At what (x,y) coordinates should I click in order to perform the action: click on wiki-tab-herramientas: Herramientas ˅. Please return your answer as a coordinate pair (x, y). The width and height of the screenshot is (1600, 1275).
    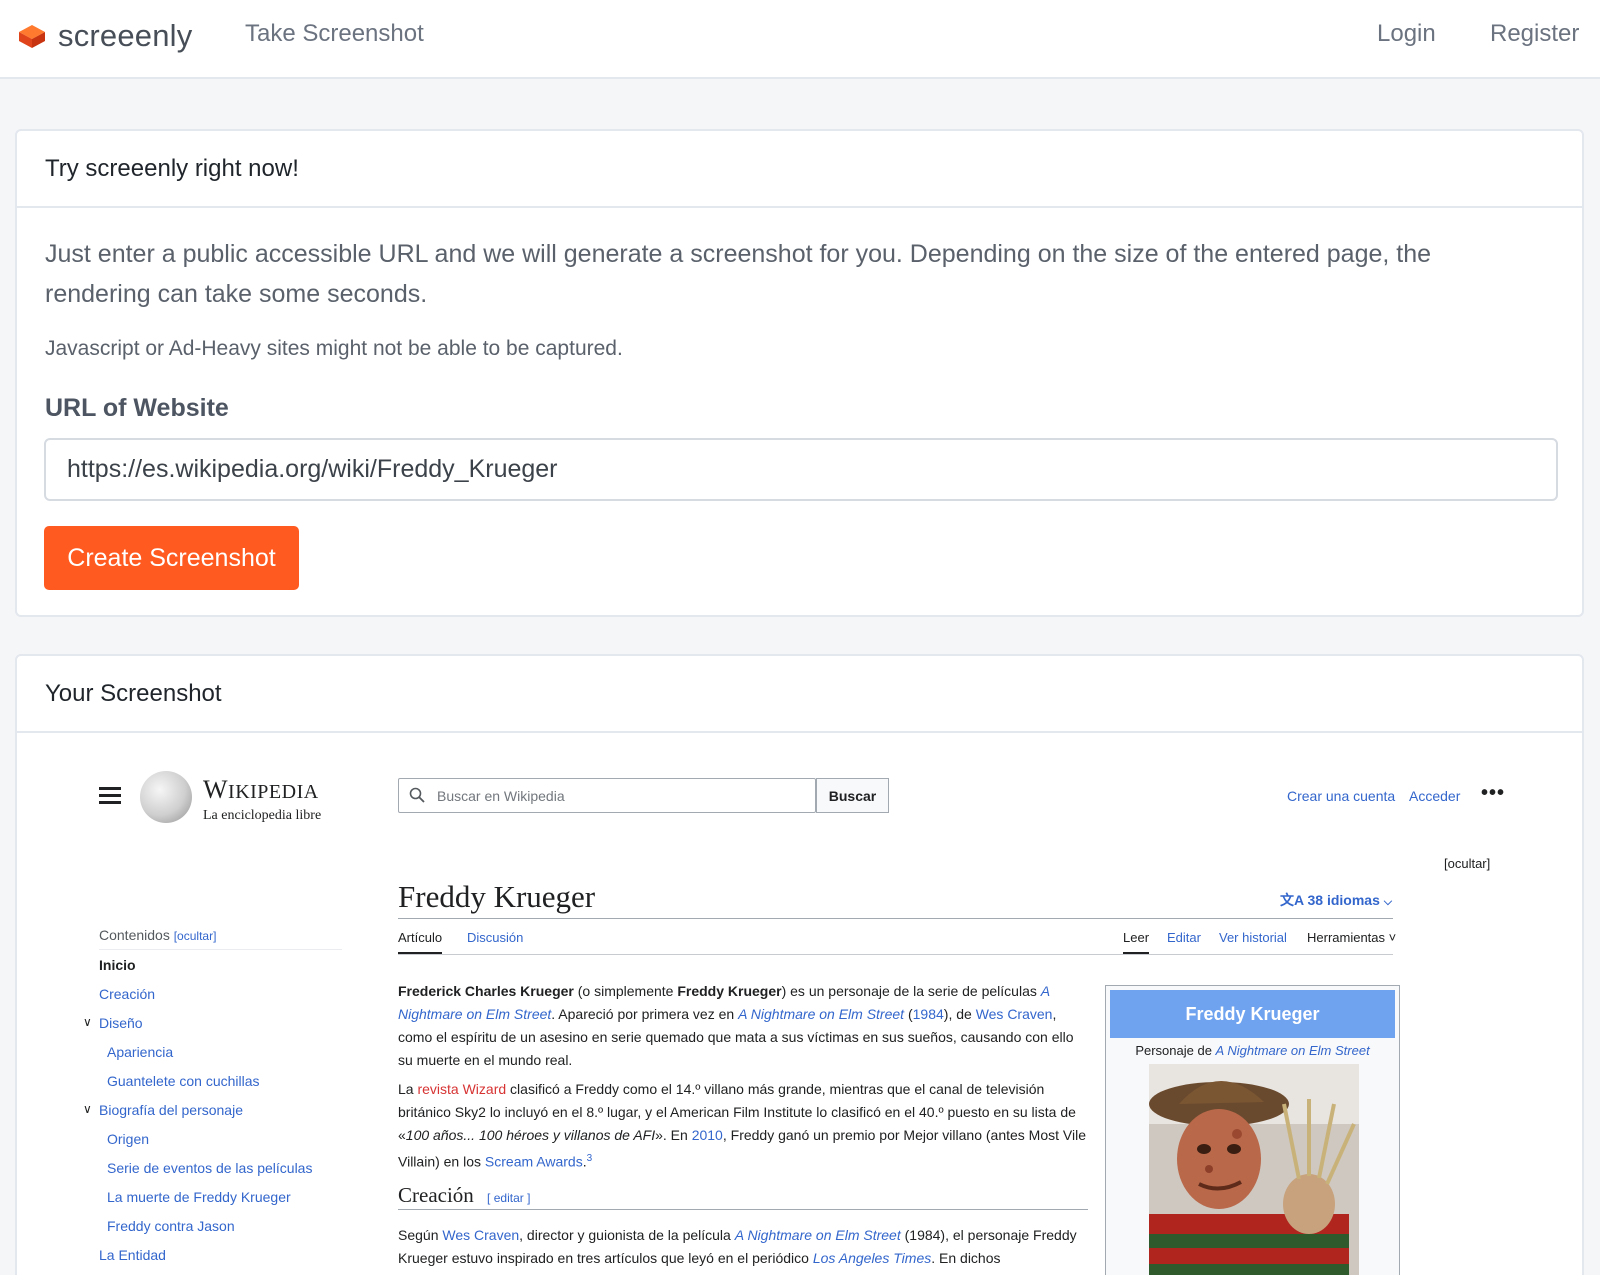
    Looking at the image, I should click on (1352, 937).